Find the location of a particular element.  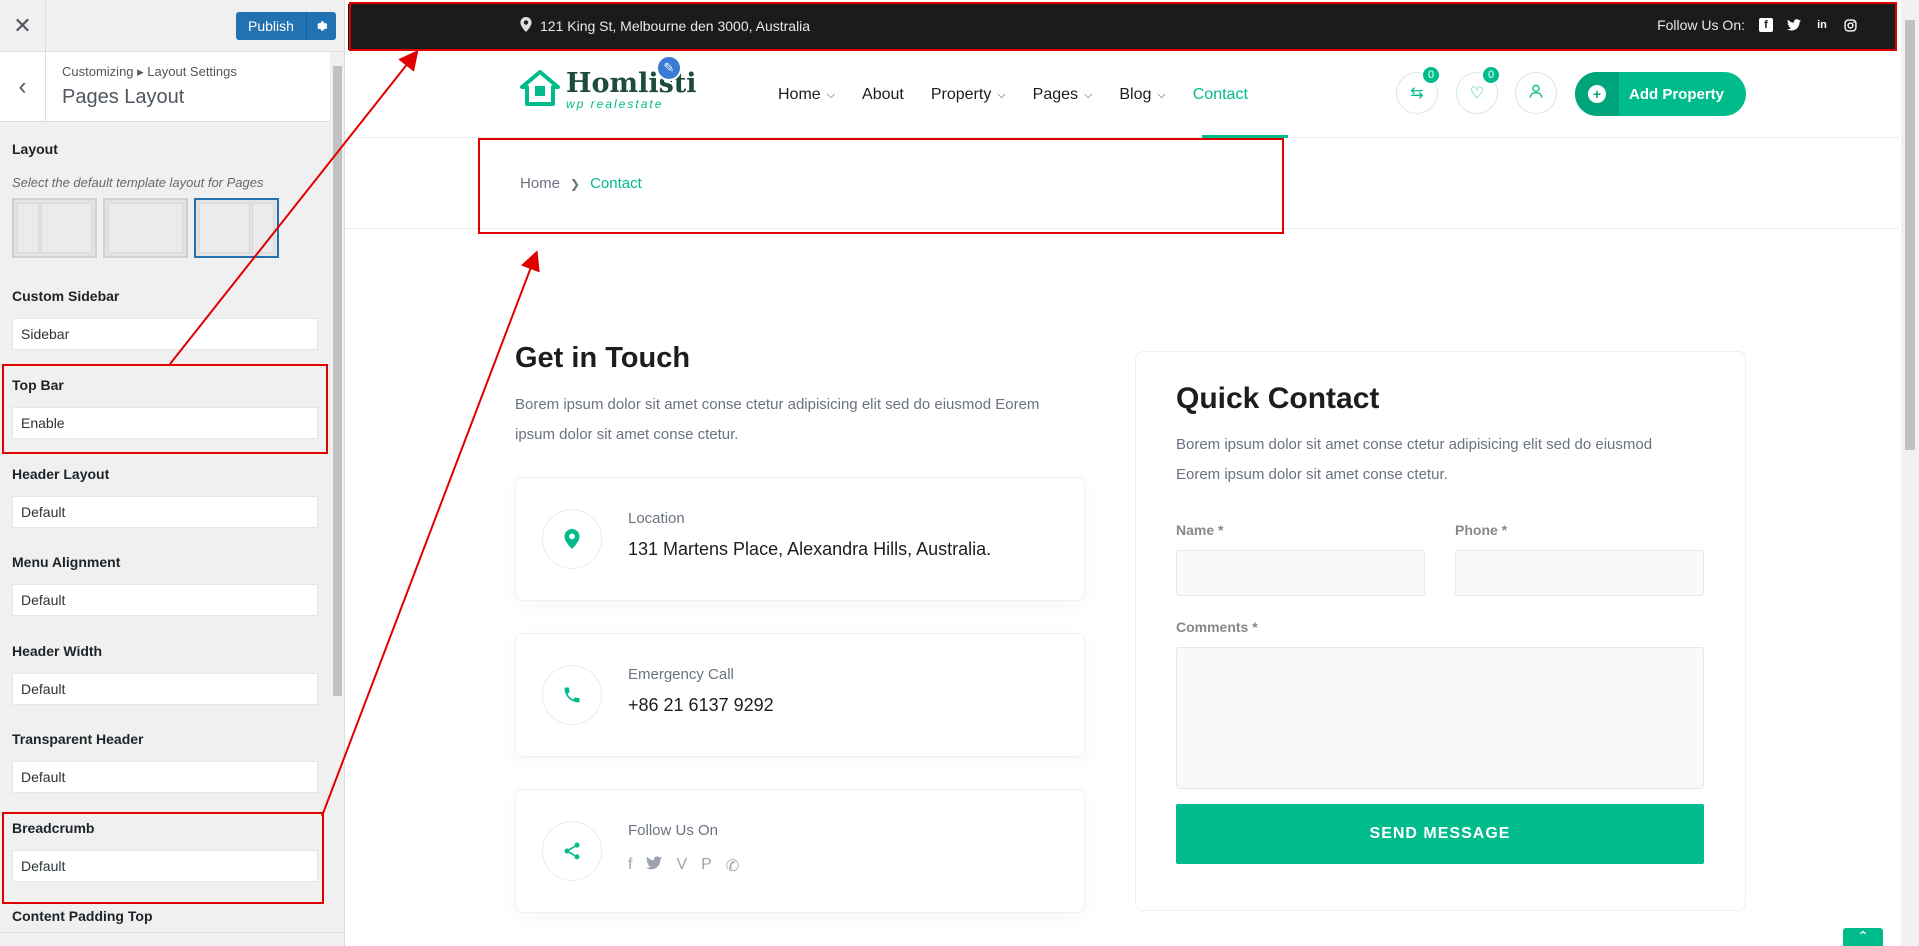

instagram-icon is located at coordinates (1850, 25).